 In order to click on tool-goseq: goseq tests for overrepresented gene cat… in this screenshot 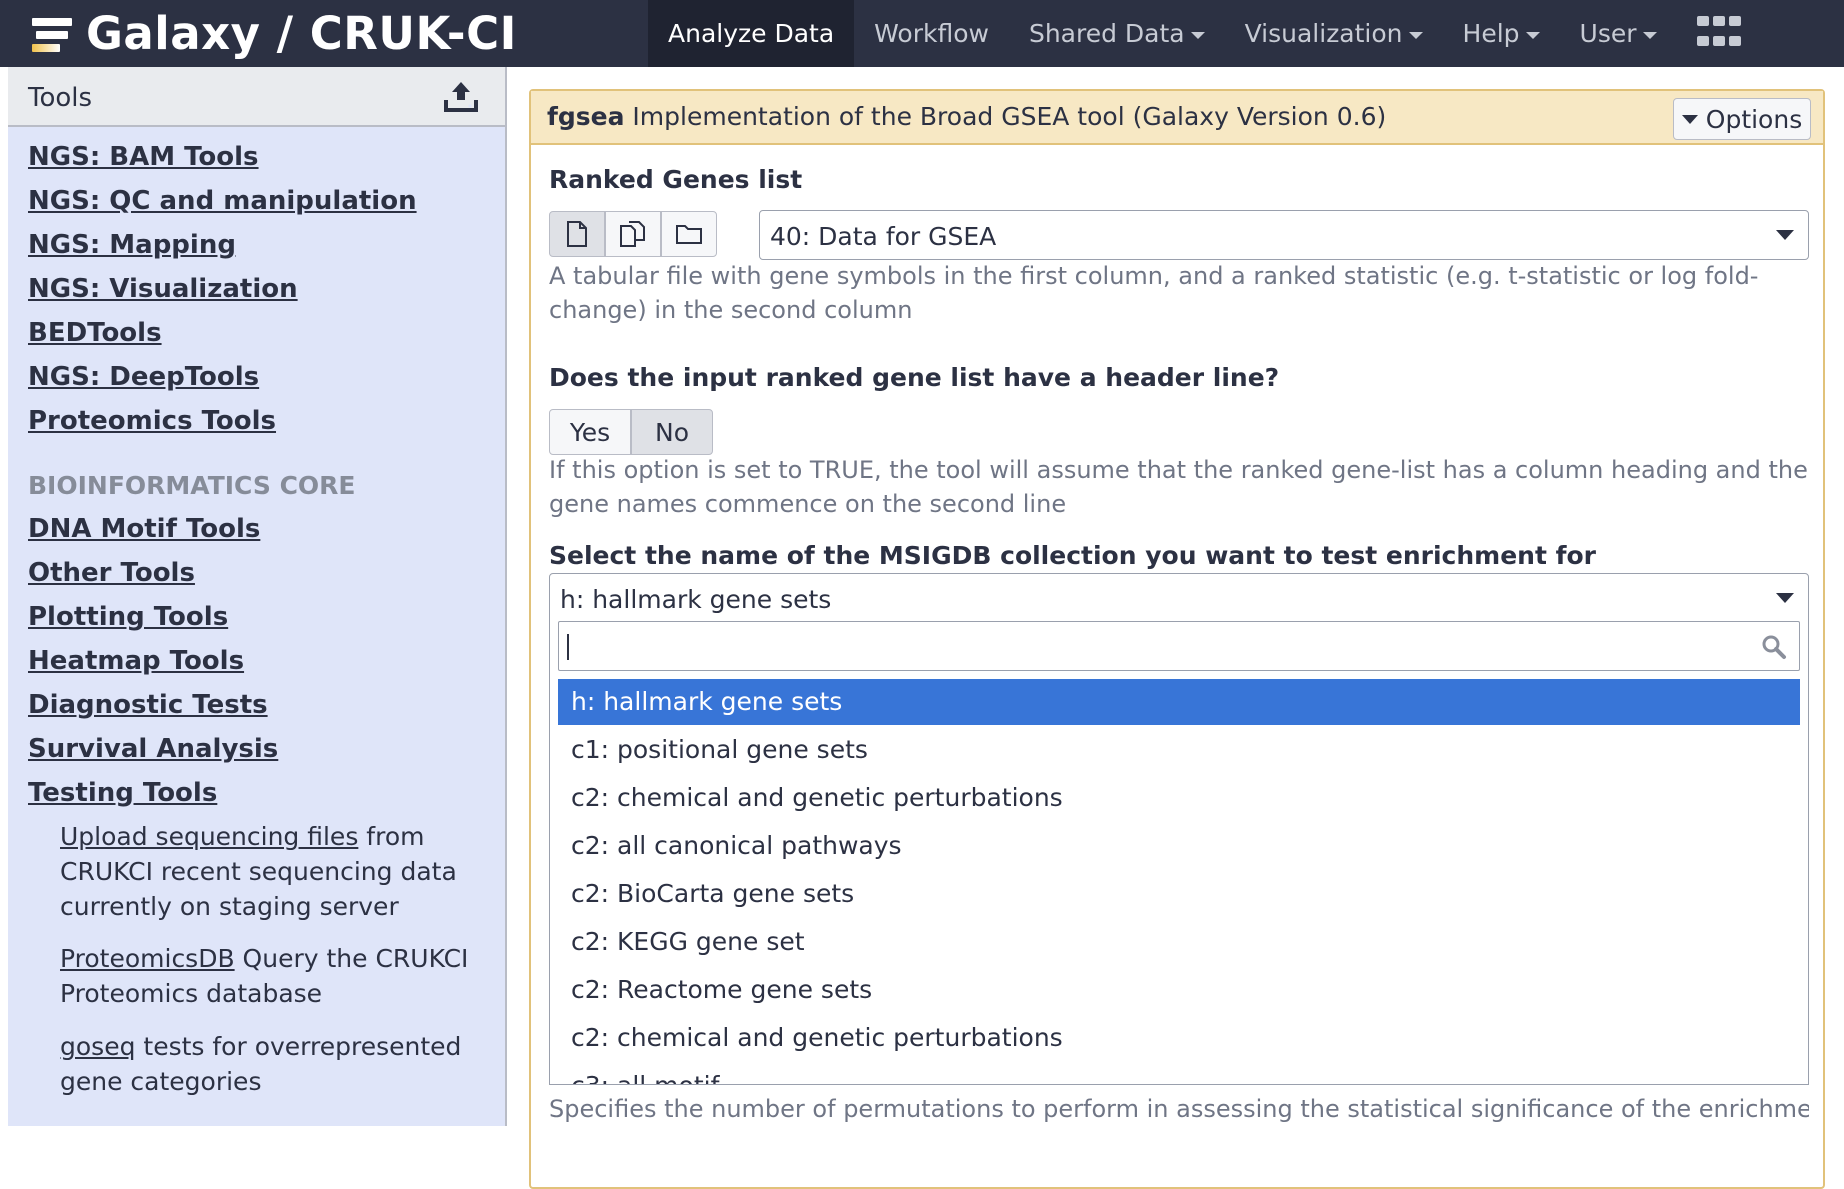, I will do `click(270, 1064)`.